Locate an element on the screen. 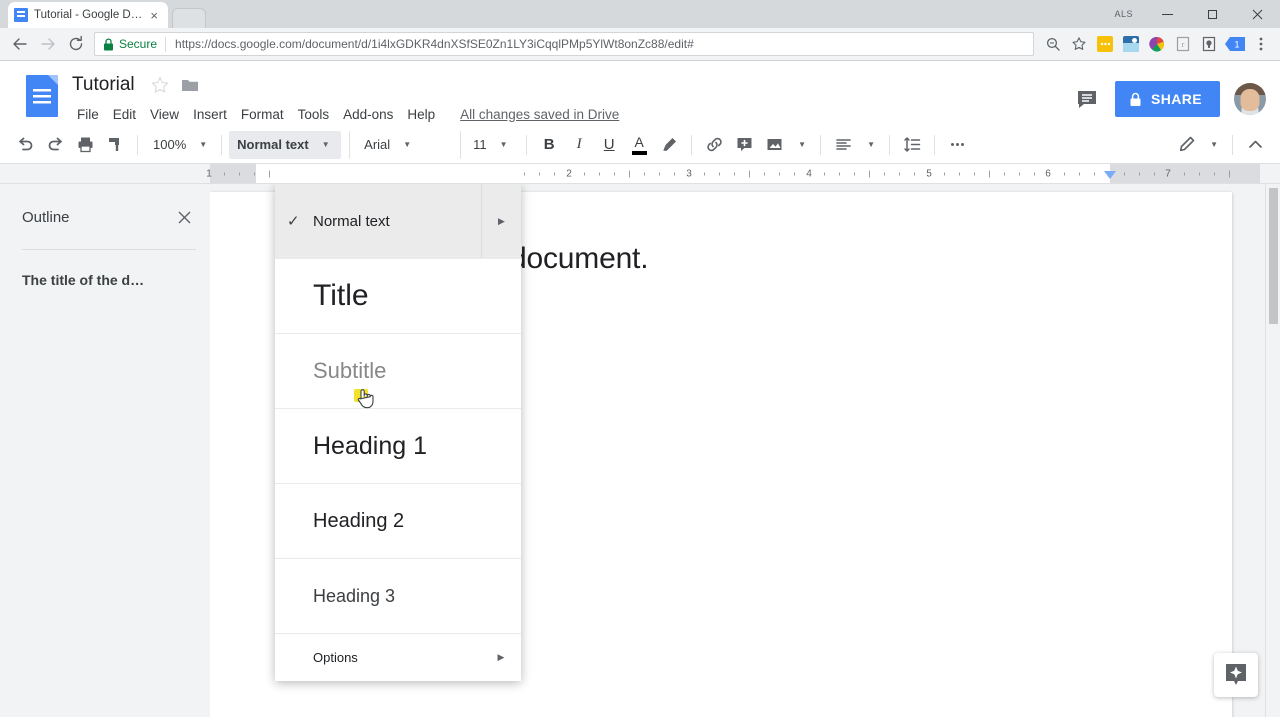 The width and height of the screenshot is (1280, 720). extension-color-wheel-icon is located at coordinates (1157, 44).